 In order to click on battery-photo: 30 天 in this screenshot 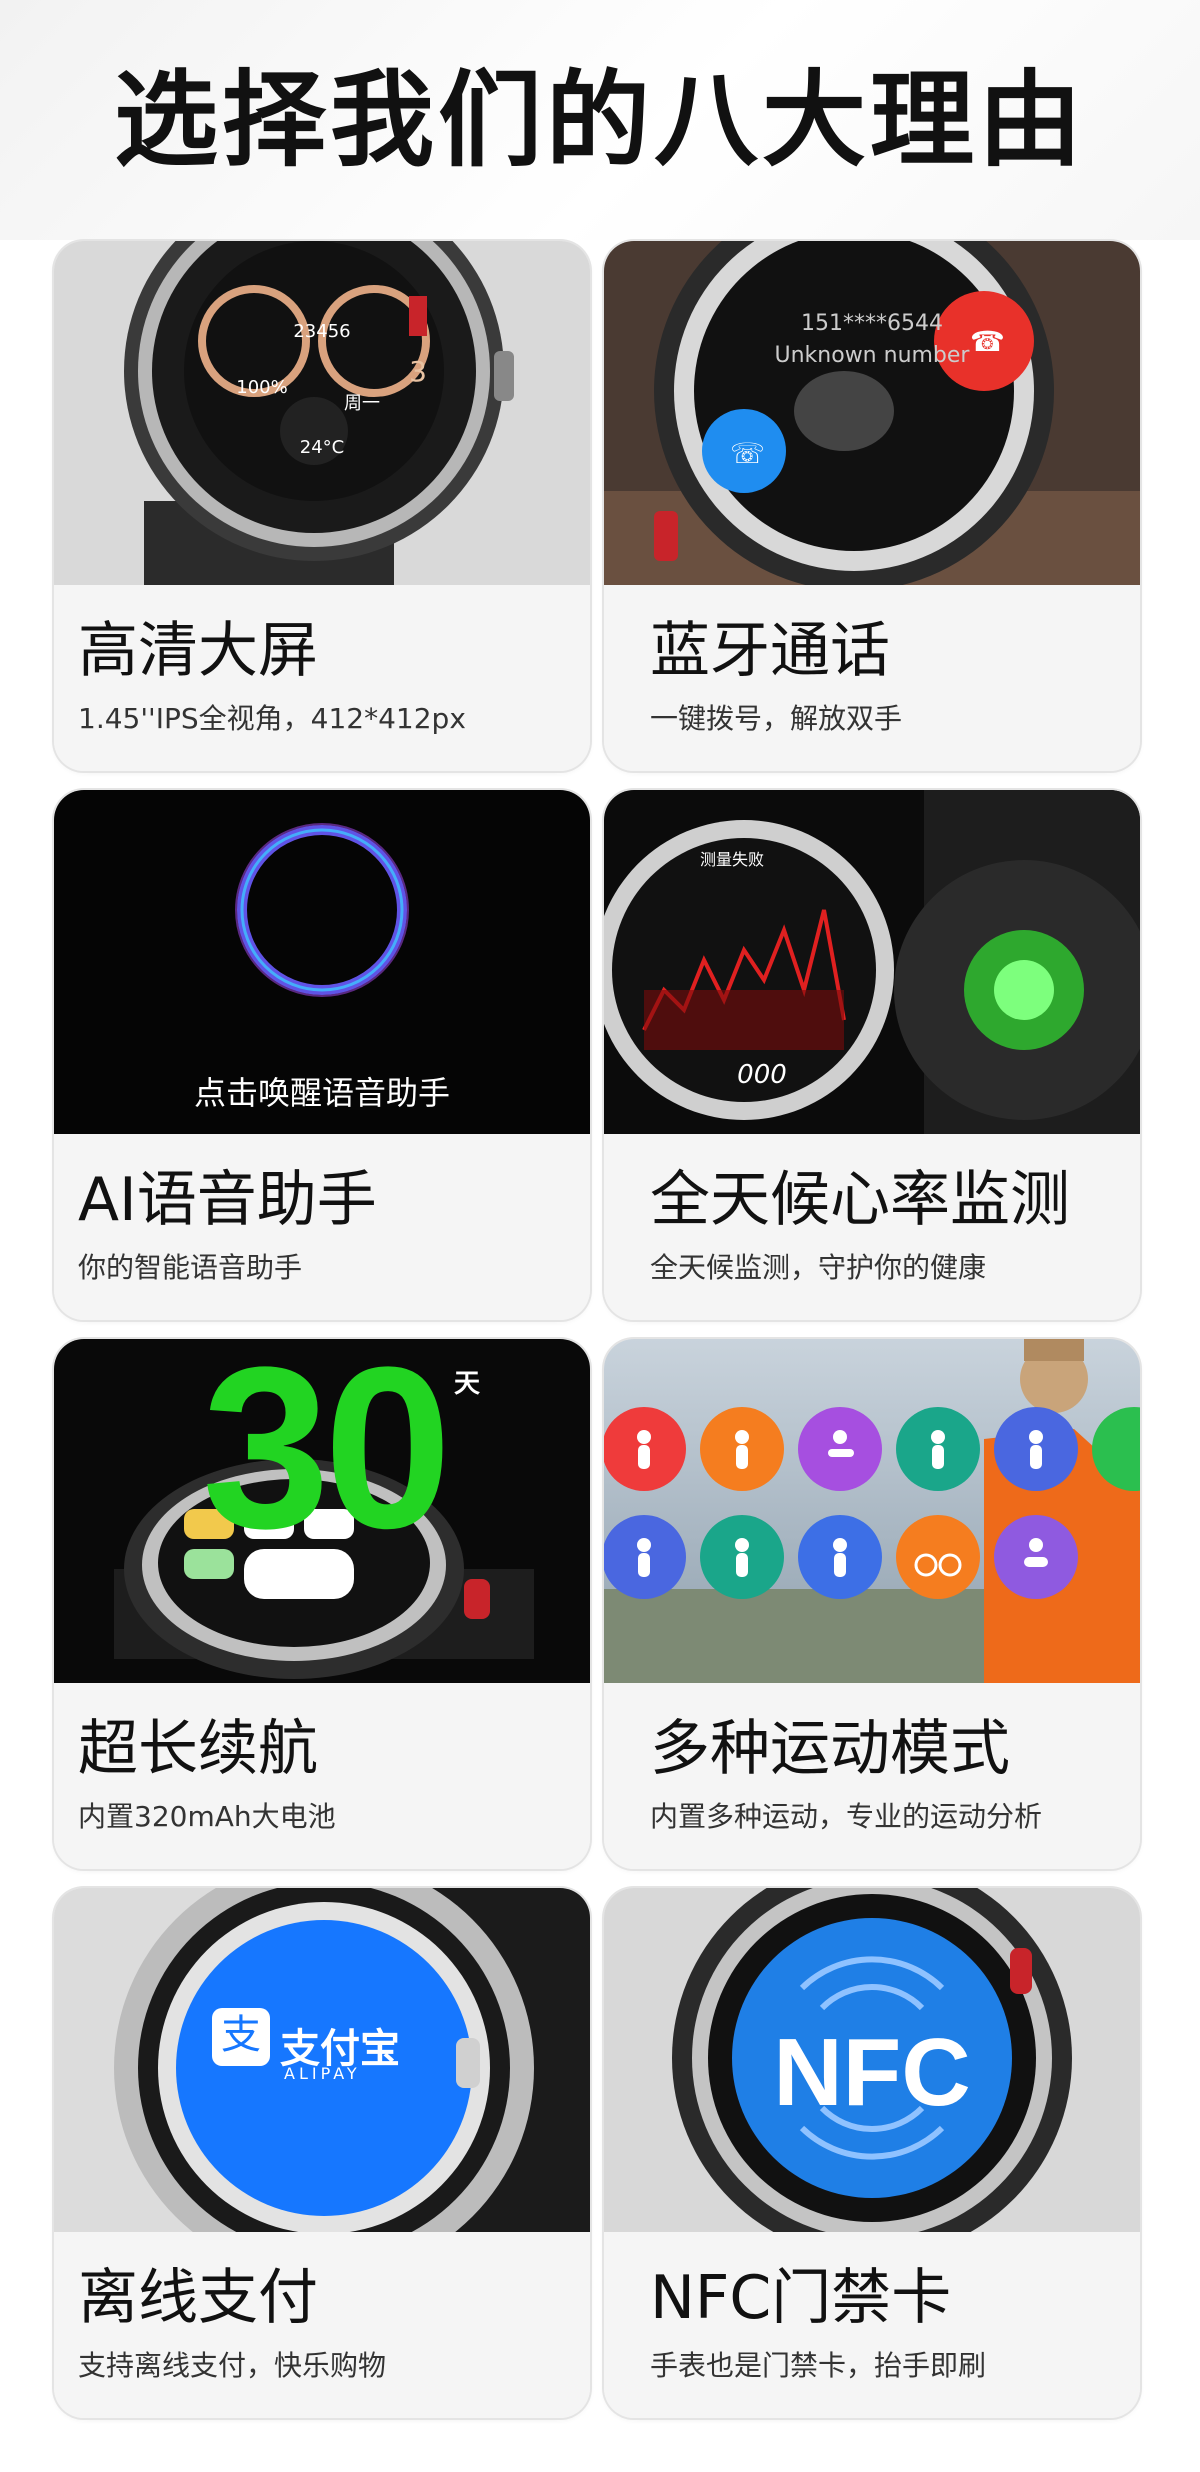, I will do `click(322, 1511)`.